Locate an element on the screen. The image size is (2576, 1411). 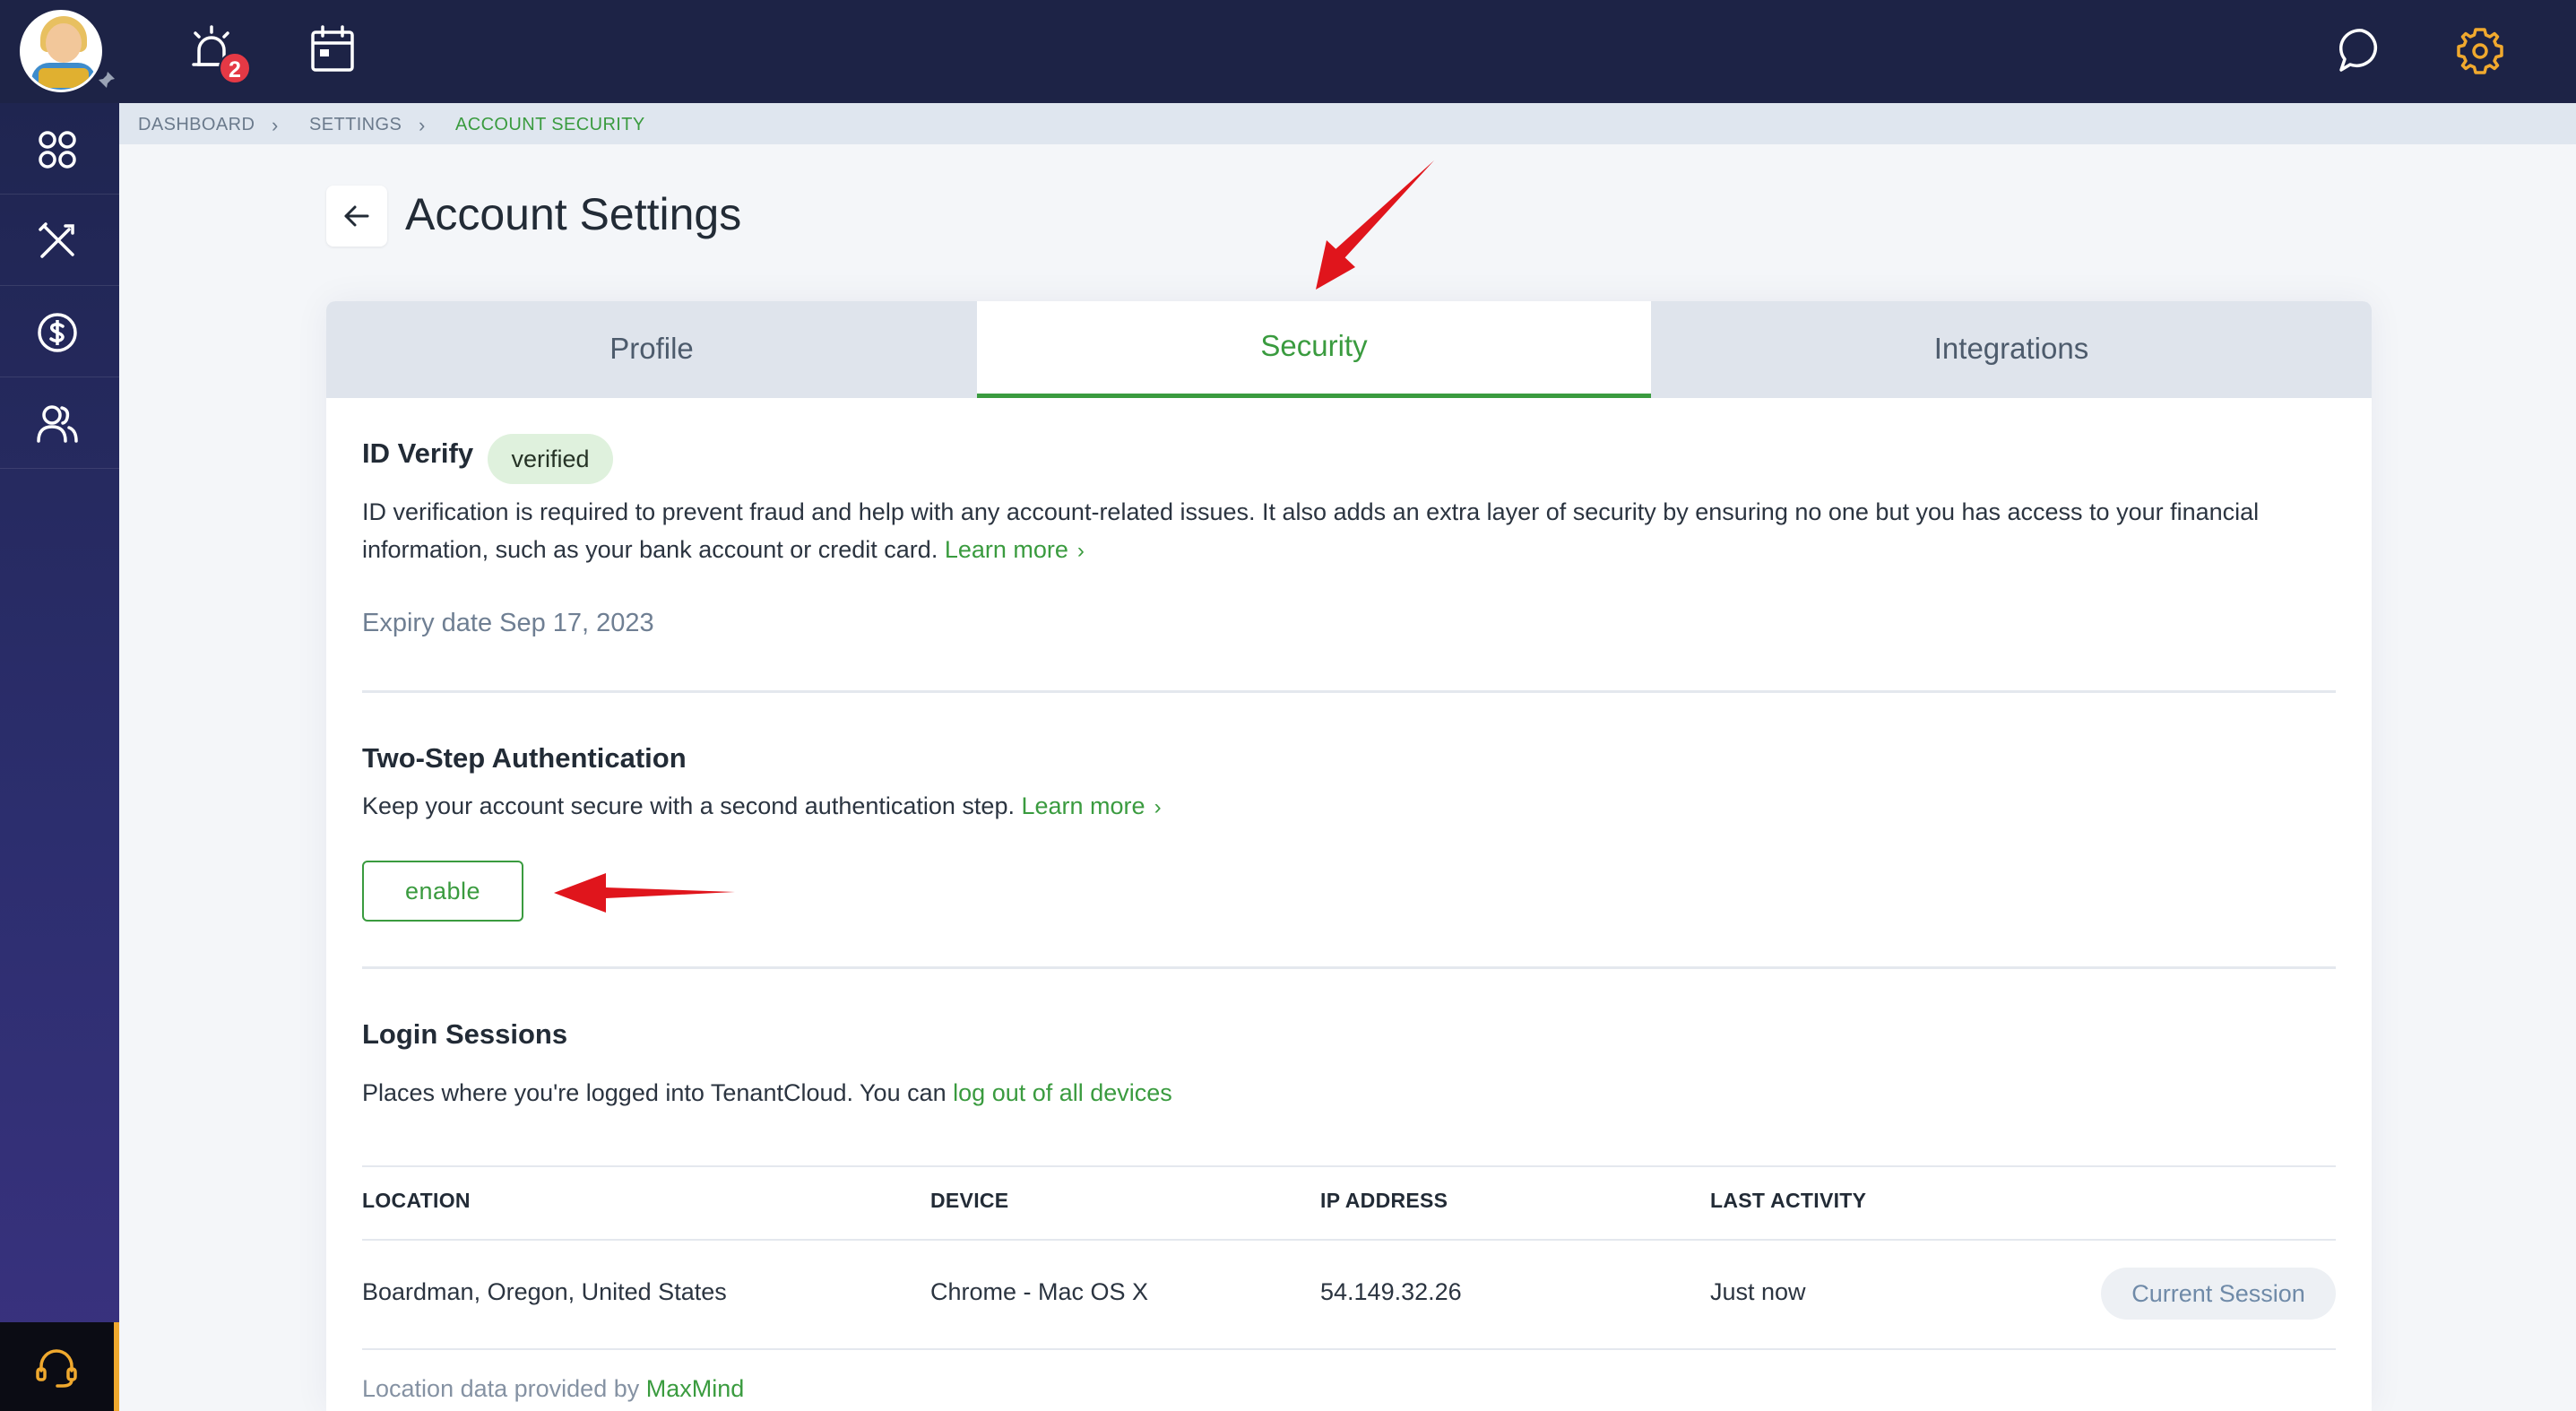
back-button is located at coordinates (356, 216).